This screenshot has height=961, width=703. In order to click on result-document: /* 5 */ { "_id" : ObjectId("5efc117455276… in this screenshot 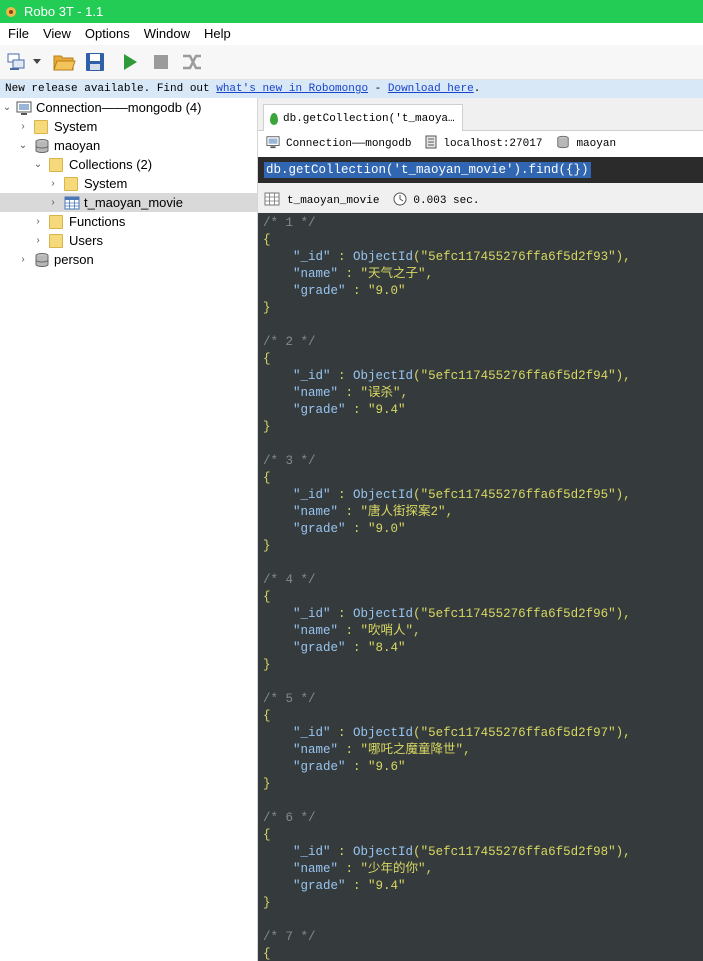, I will do `click(483, 742)`.